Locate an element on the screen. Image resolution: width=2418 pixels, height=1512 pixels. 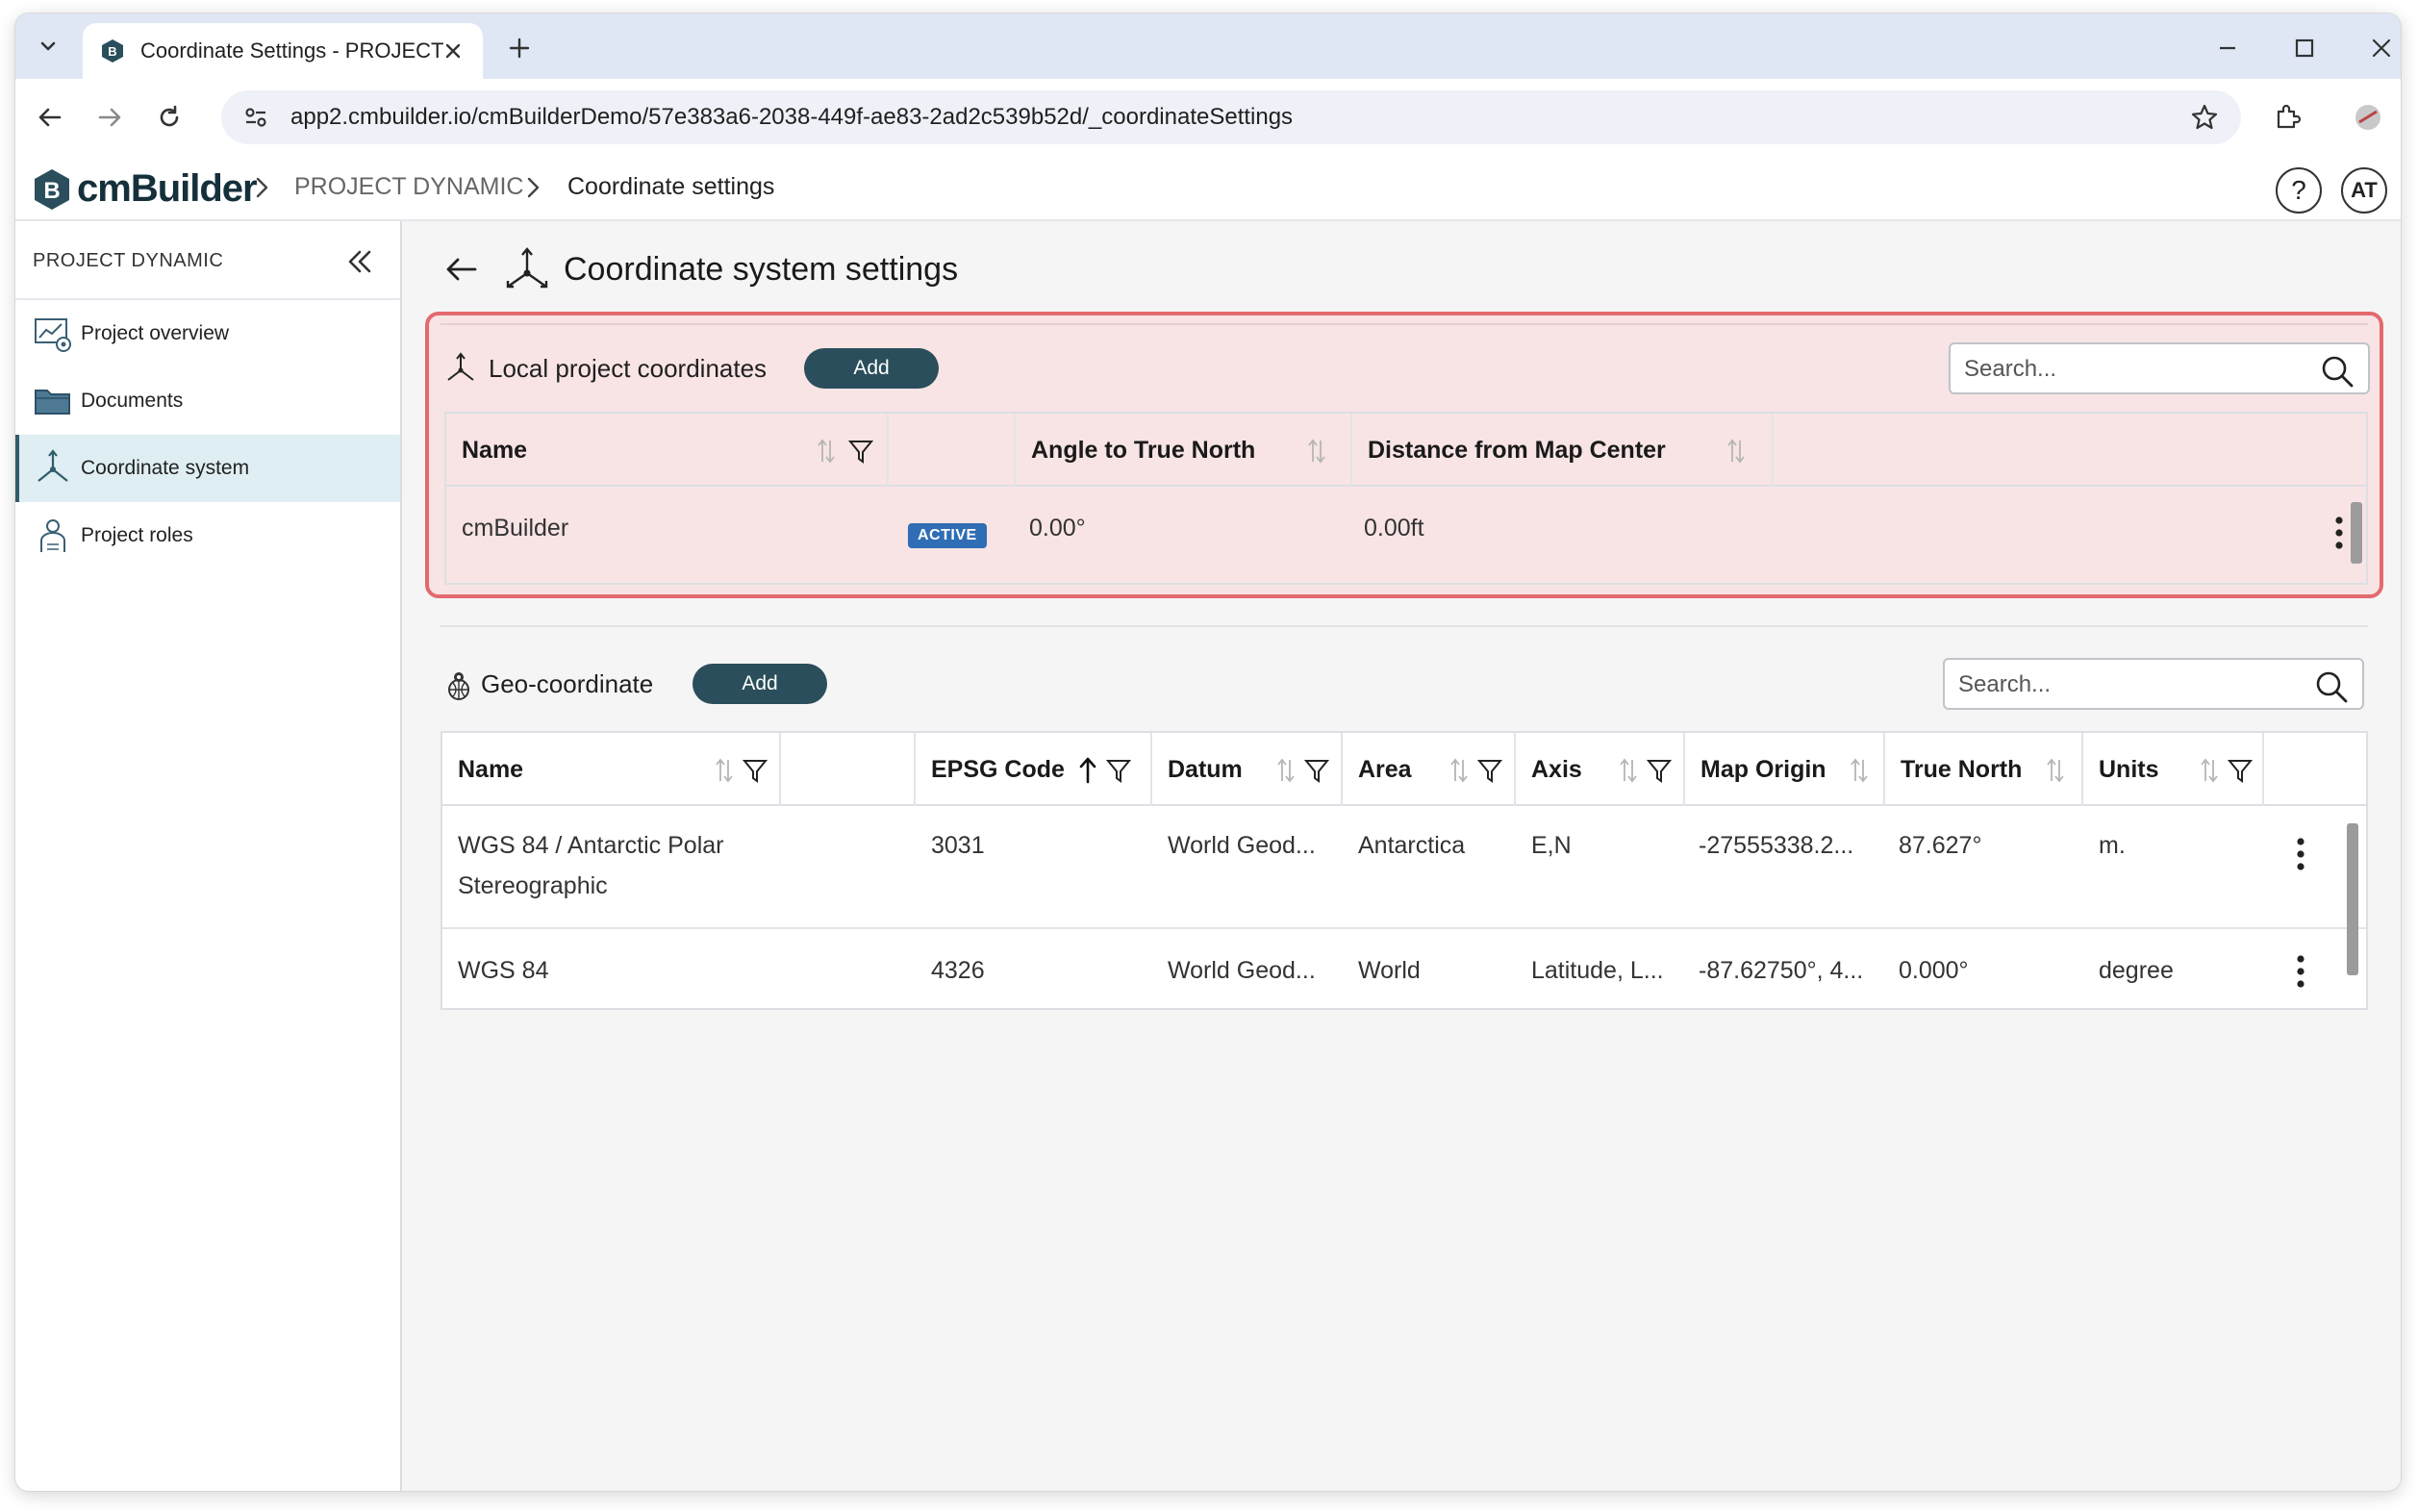
column-header-epsg: EPSG Code is located at coordinates (1034, 770).